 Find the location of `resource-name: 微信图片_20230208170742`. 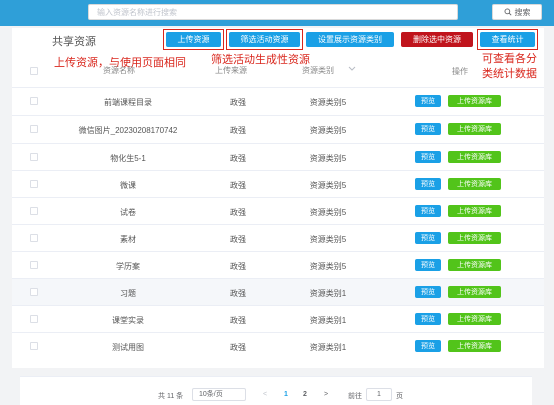

resource-name: 微信图片_20230208170742 is located at coordinates (128, 130).